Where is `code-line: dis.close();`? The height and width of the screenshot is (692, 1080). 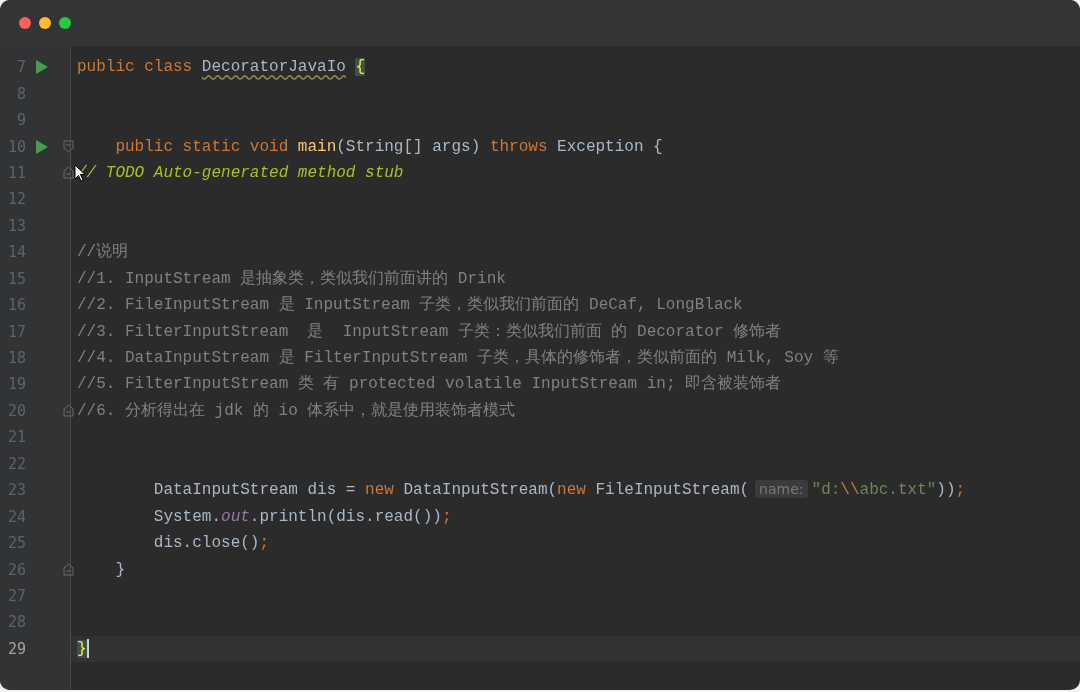 code-line: dis.close(); is located at coordinates (211, 543).